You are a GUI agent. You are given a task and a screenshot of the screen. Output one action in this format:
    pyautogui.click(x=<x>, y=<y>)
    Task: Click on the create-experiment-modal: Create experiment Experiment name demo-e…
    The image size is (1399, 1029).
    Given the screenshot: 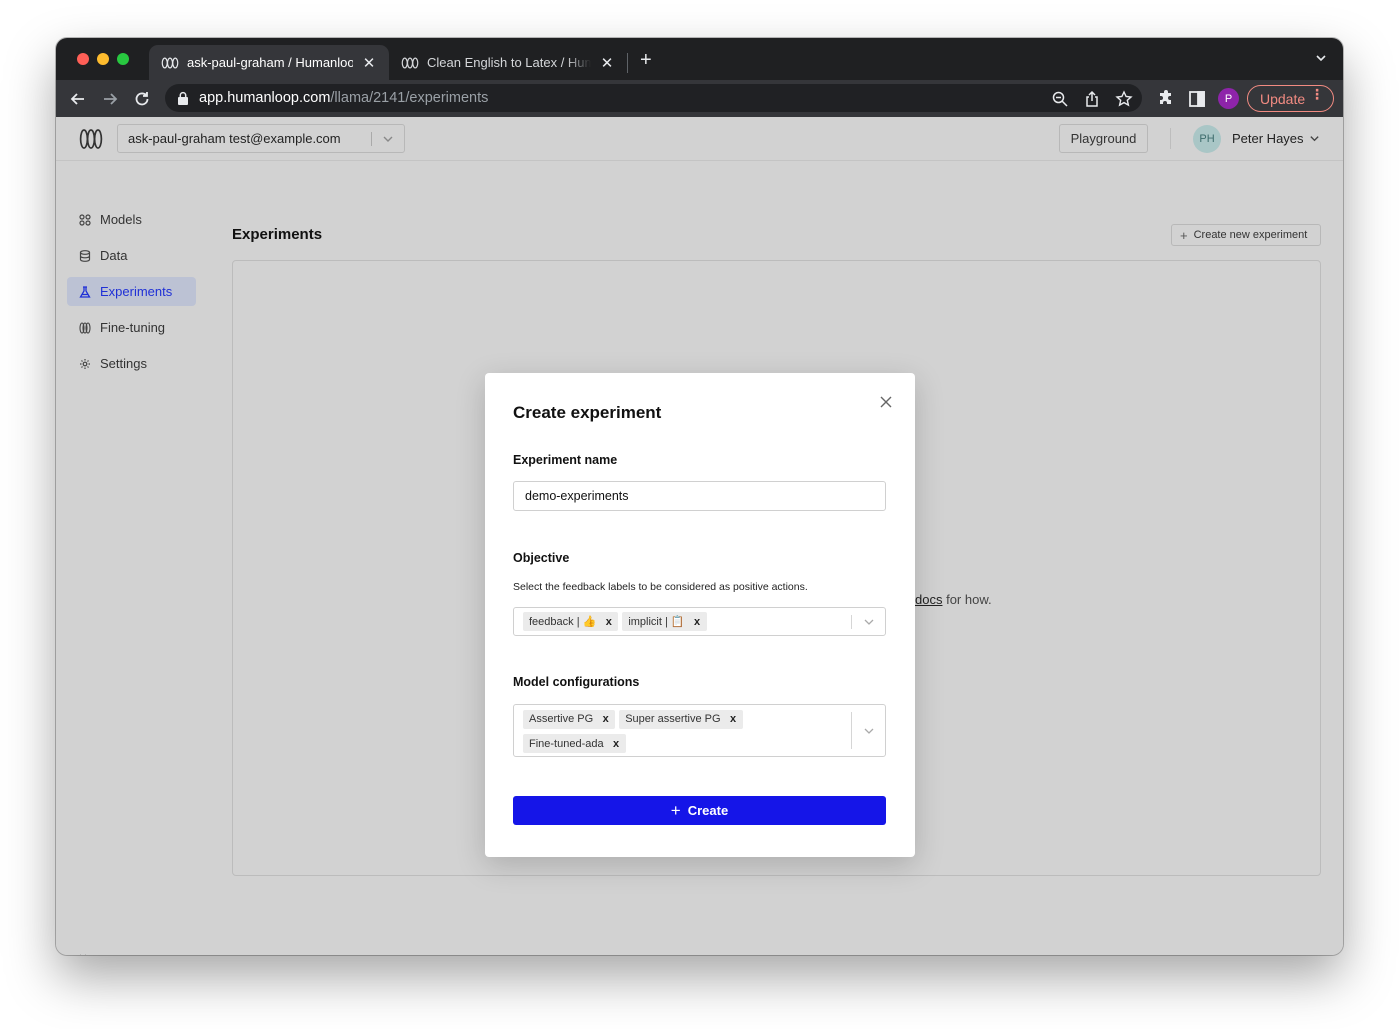 What is the action you would take?
    pyautogui.click(x=700, y=615)
    